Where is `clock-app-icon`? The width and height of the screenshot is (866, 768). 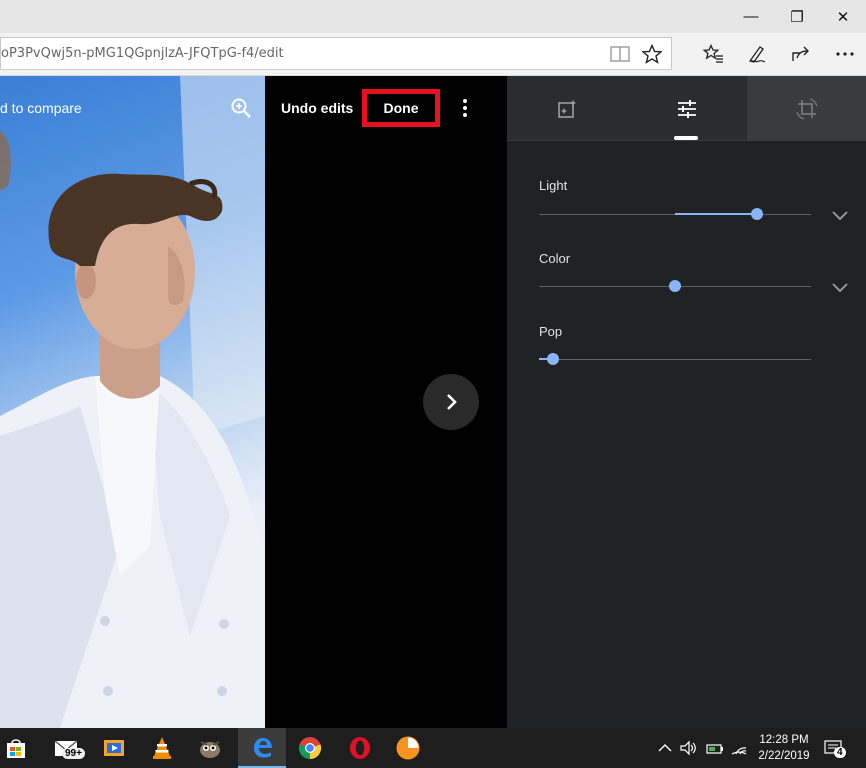 clock-app-icon is located at coordinates (408, 748).